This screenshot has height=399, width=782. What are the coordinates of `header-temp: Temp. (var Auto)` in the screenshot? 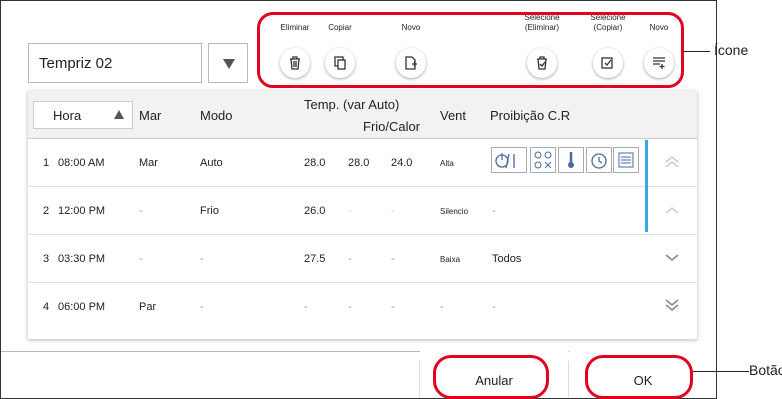 It's located at (352, 104).